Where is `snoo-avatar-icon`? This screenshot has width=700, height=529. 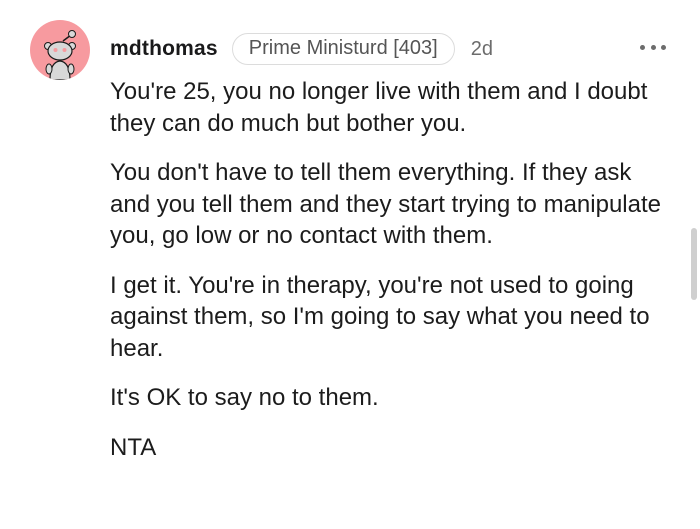 snoo-avatar-icon is located at coordinates (60, 55).